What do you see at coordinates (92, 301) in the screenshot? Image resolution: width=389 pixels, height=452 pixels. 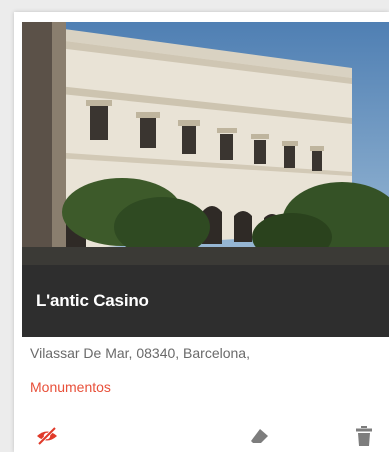 I see `place-title: L'antic Casino` at bounding box center [92, 301].